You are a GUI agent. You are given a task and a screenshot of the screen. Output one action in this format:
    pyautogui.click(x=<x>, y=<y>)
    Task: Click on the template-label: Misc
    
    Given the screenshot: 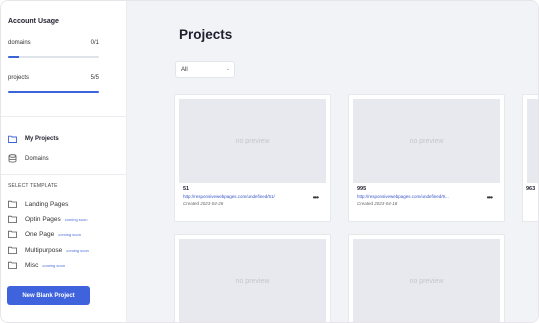 What is the action you would take?
    pyautogui.click(x=32, y=265)
    